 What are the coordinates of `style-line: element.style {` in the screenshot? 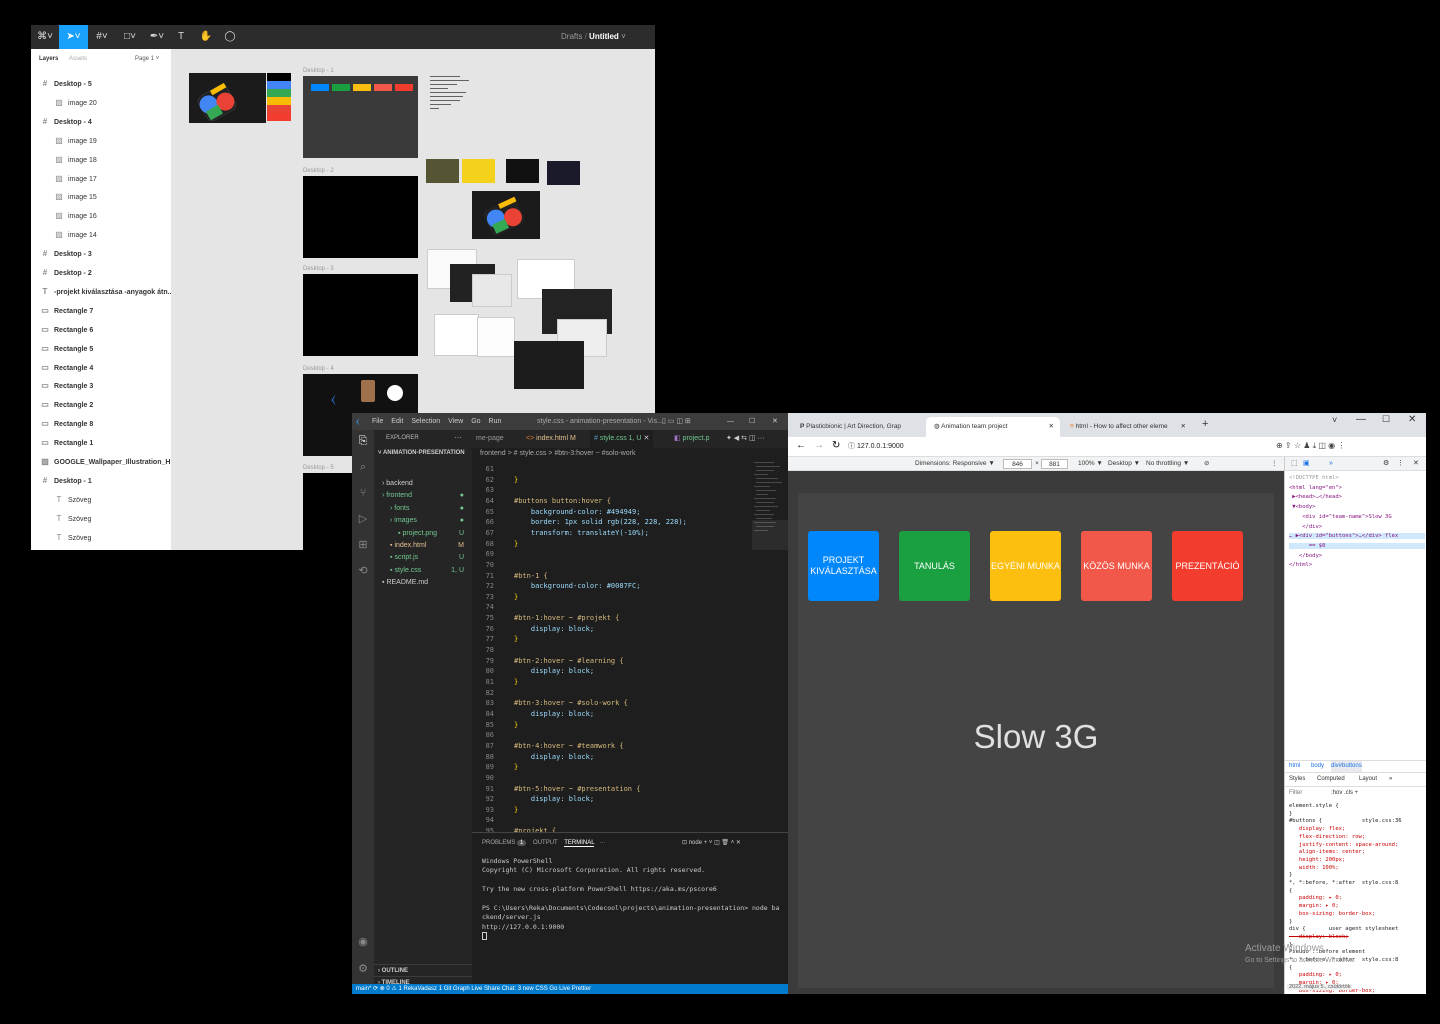 It's located at (1357, 806).